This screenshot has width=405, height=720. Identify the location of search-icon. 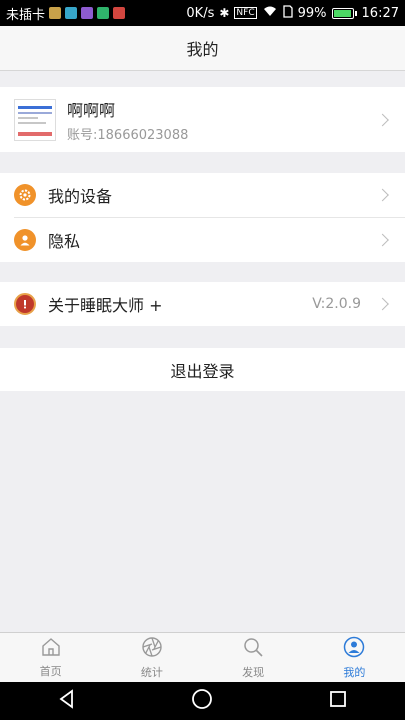
(253, 649).